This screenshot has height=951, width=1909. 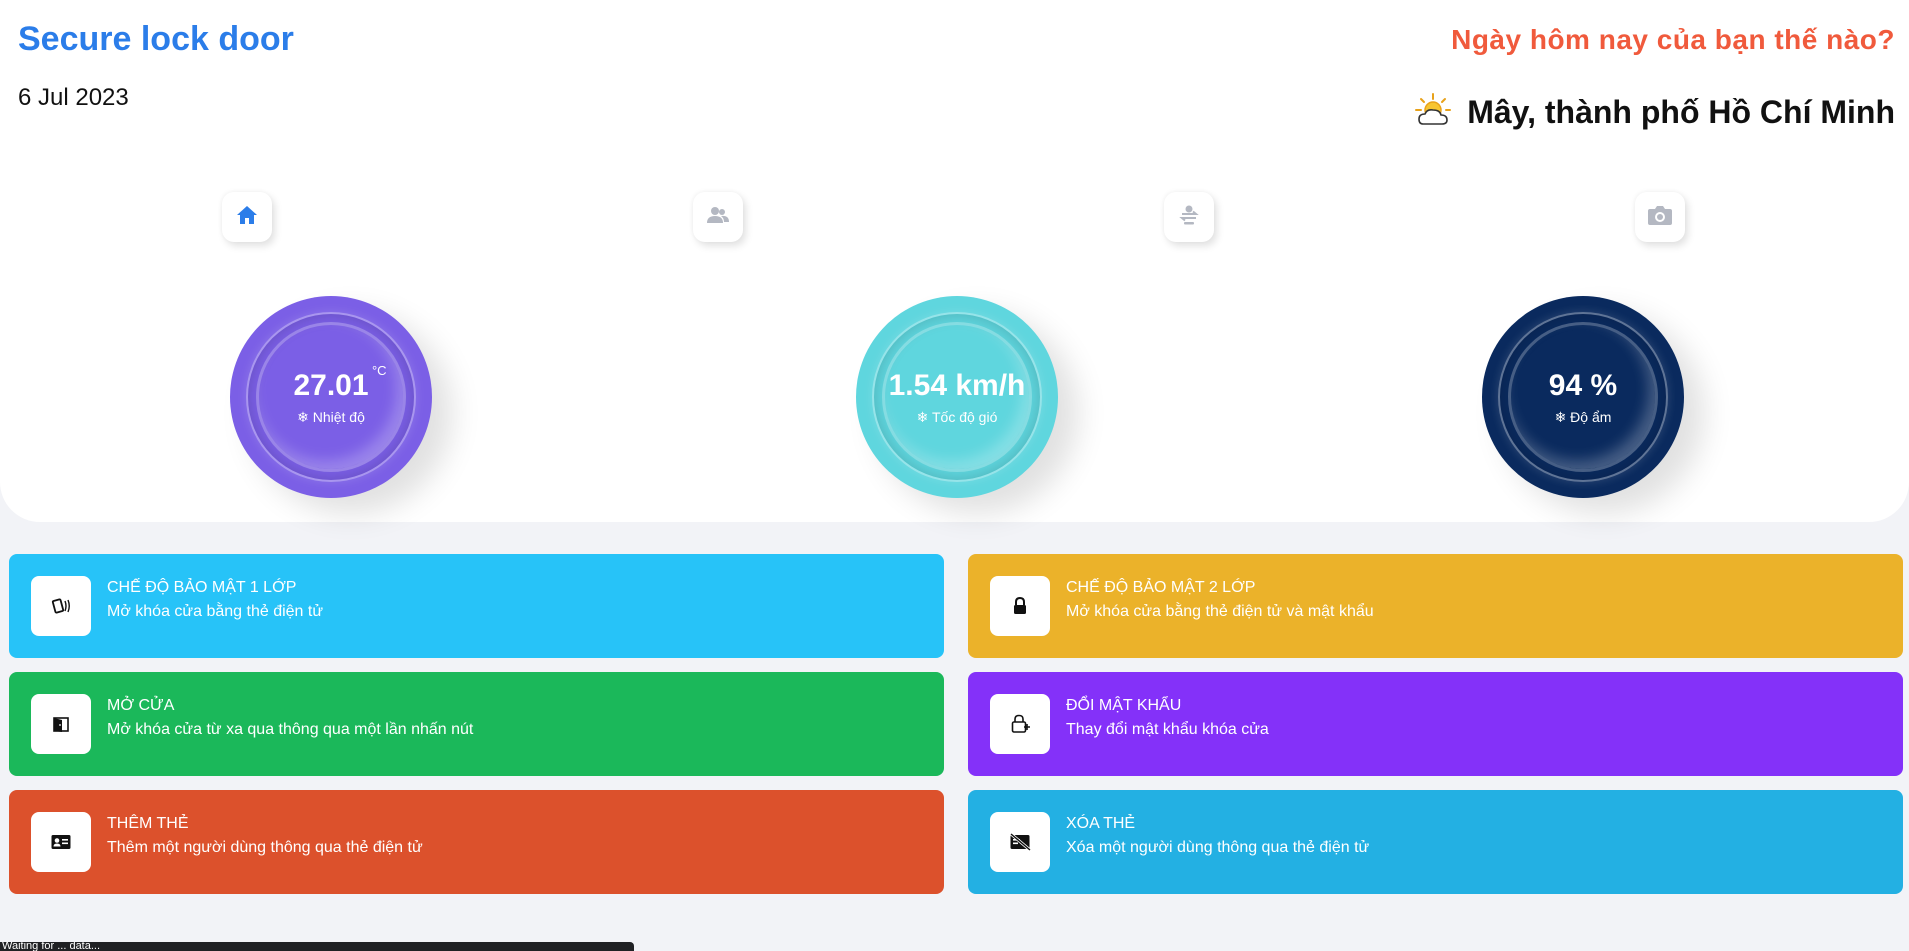 I want to click on card-title: Mở cửa, so click(x=141, y=705).